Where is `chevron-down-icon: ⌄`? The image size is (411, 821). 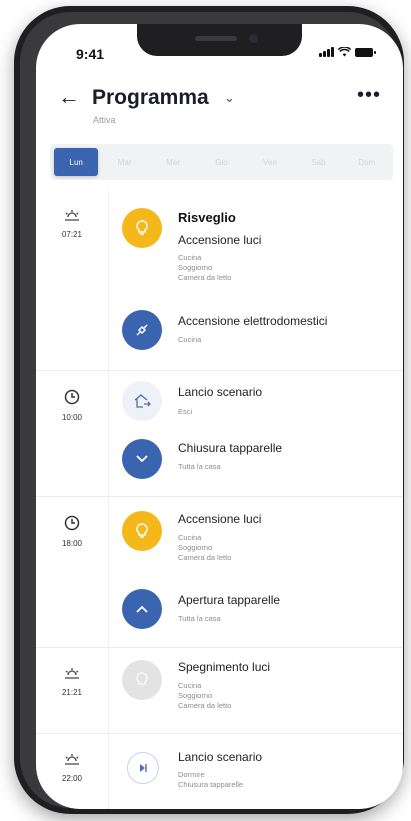 chevron-down-icon: ⌄ is located at coordinates (229, 98).